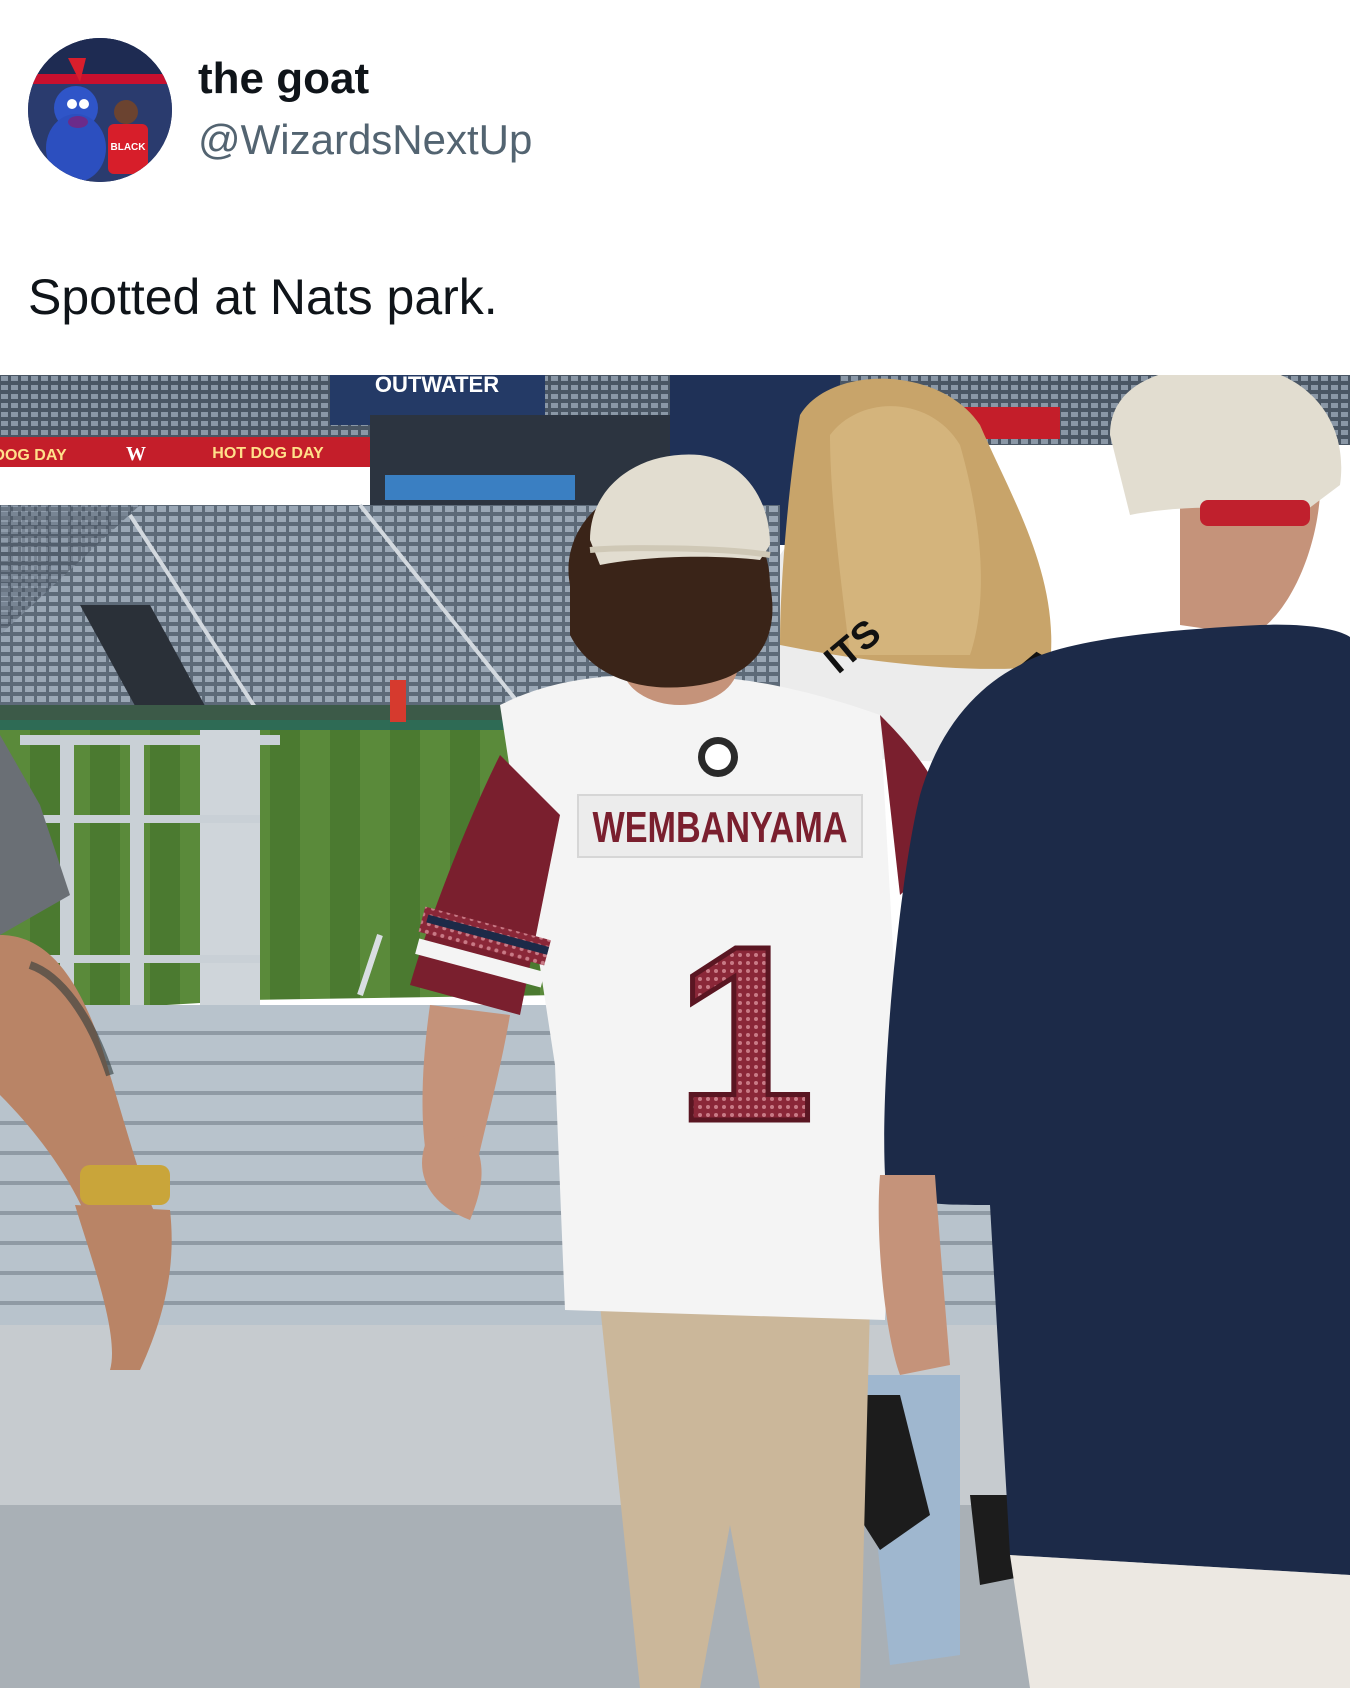 This screenshot has height=1688, width=1350. I want to click on jersey-number: 1, so click(744, 1033).